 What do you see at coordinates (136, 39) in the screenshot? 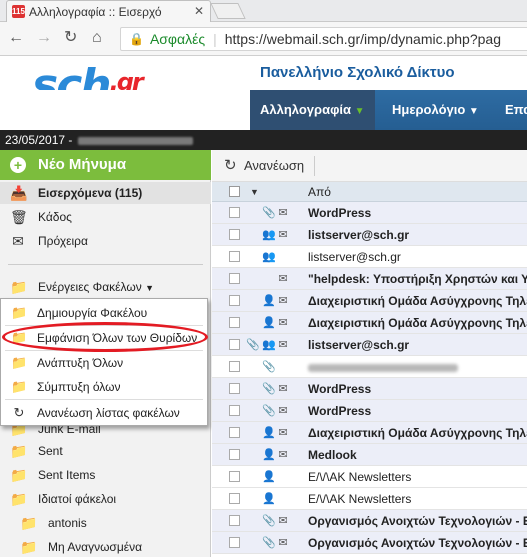
I see `lock-icon: 🔒` at bounding box center [136, 39].